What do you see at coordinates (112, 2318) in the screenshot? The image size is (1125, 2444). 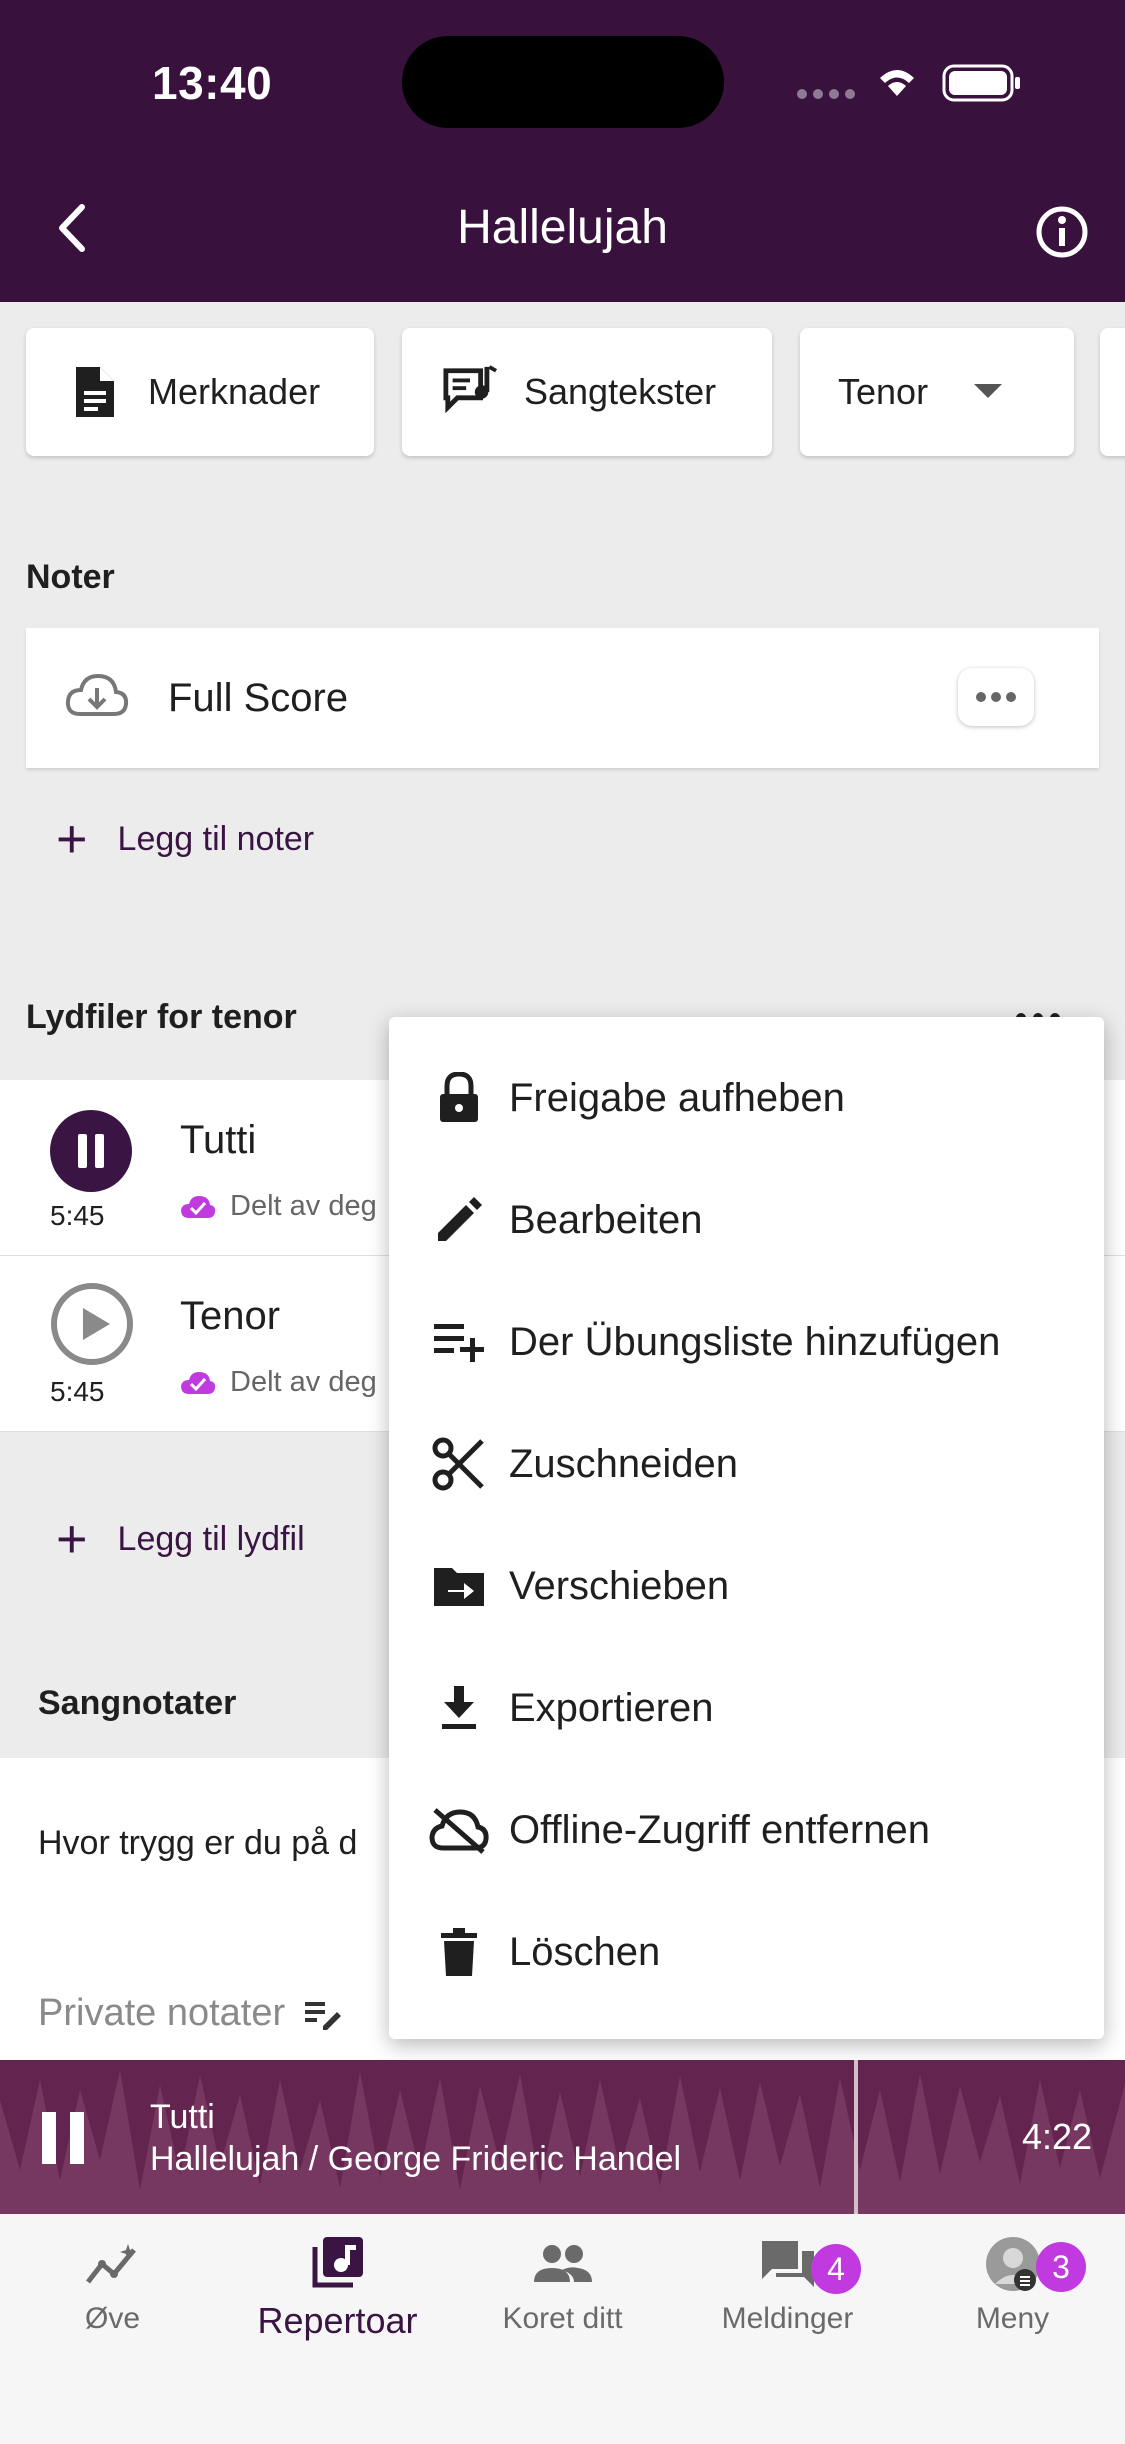 I see `tab-label: Øve` at bounding box center [112, 2318].